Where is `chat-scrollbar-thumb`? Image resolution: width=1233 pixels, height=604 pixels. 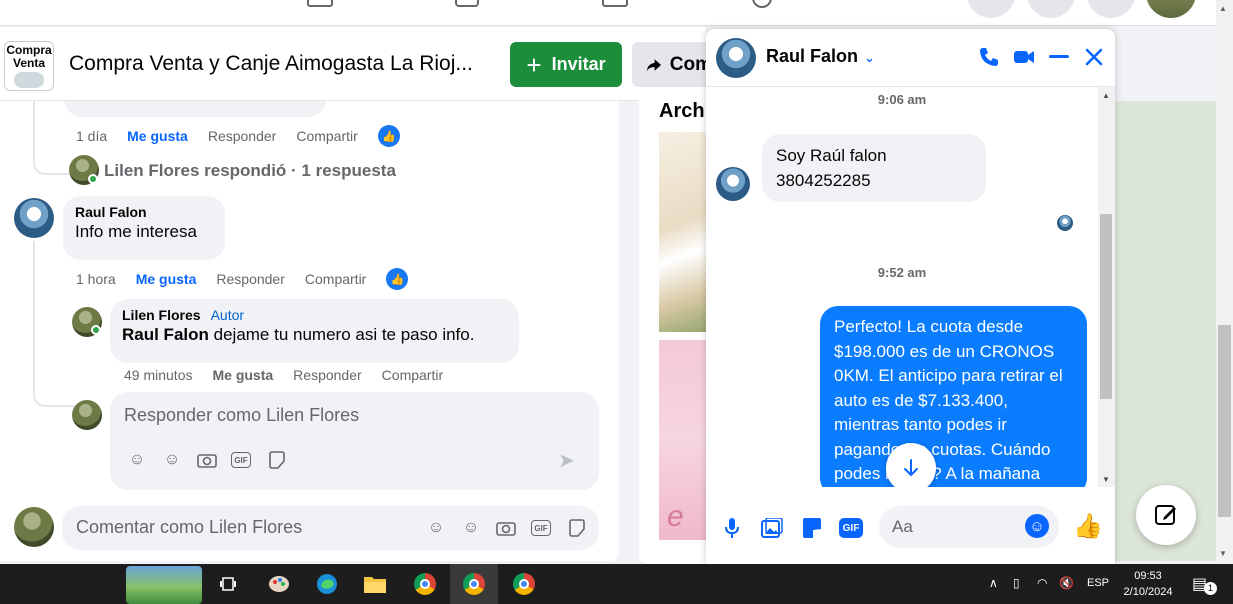 chat-scrollbar-thumb is located at coordinates (1106, 306).